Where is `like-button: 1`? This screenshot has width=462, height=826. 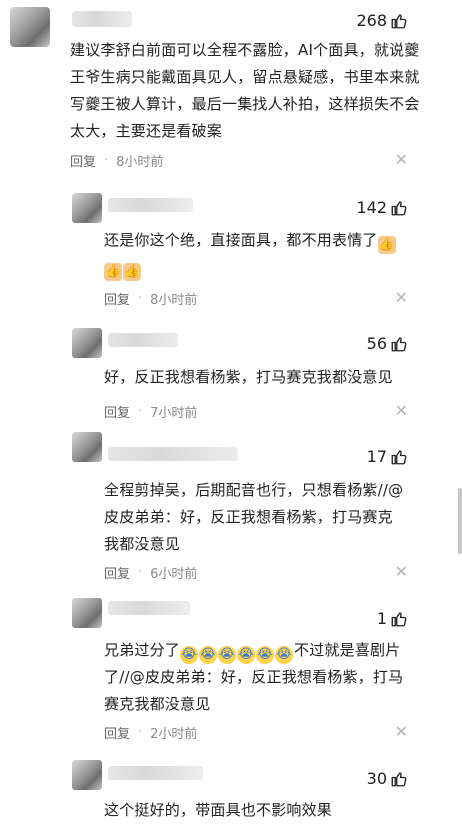 like-button: 1 is located at coordinates (392, 618).